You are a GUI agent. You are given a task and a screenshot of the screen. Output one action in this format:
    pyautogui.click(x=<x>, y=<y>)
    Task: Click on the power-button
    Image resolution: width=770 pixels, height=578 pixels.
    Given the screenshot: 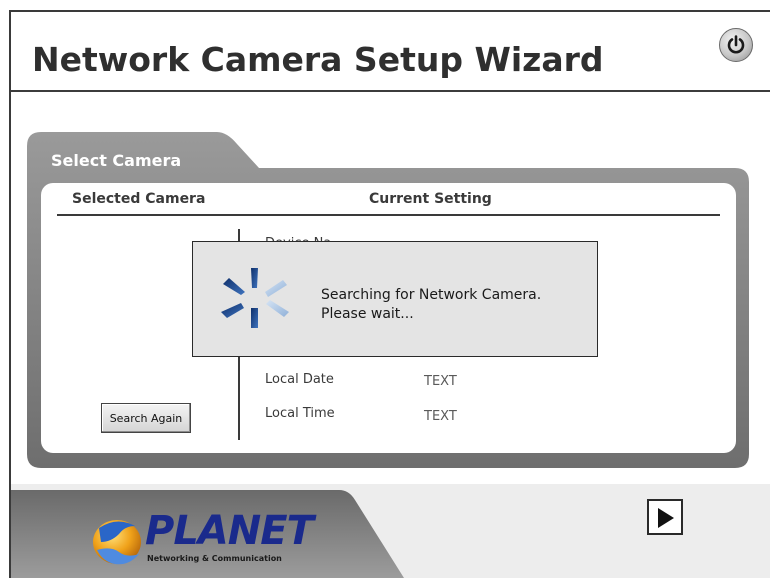 What is the action you would take?
    pyautogui.click(x=736, y=45)
    